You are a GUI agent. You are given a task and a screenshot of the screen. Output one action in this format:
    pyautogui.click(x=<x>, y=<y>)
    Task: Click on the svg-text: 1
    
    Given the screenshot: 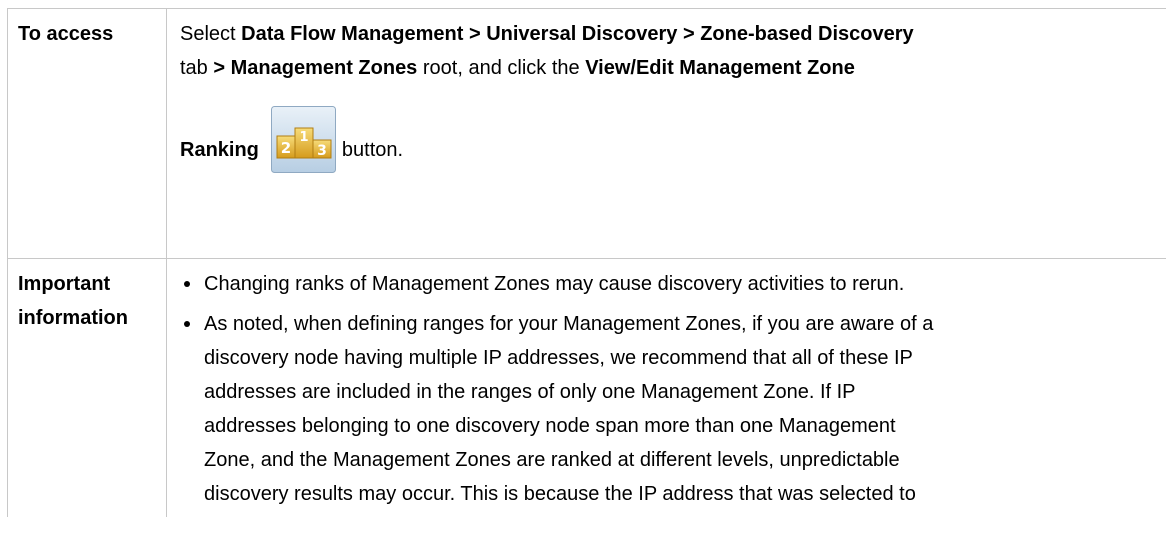 What is the action you would take?
    pyautogui.click(x=303, y=137)
    